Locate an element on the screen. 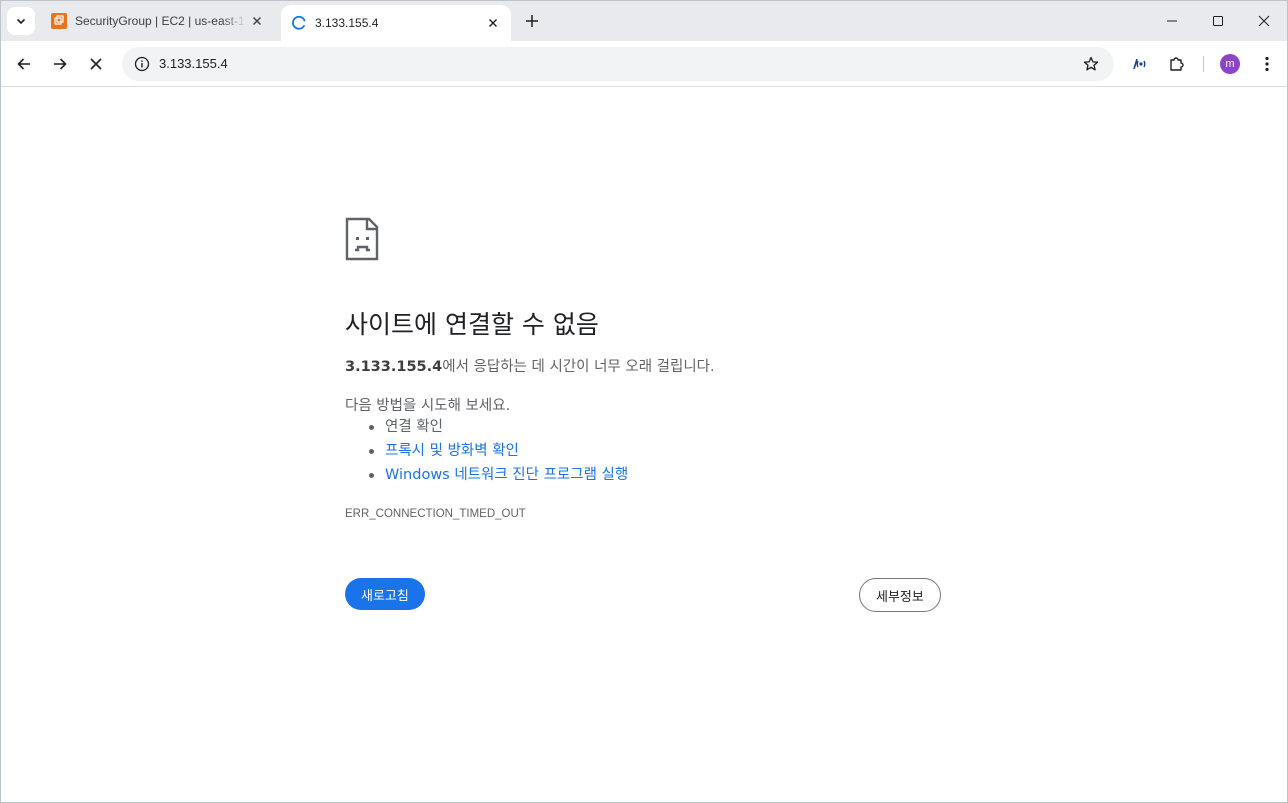  browser-toolbar: 3.133.155.4 m is located at coordinates (644, 64).